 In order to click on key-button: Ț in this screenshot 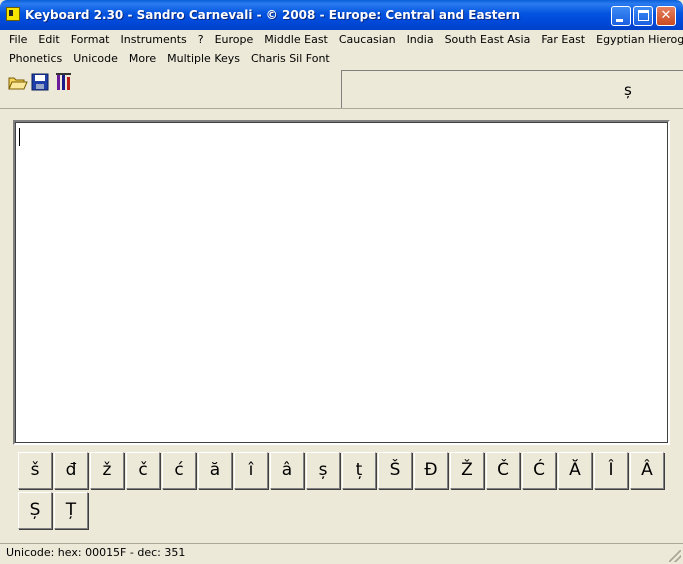, I will do `click(71, 510)`.